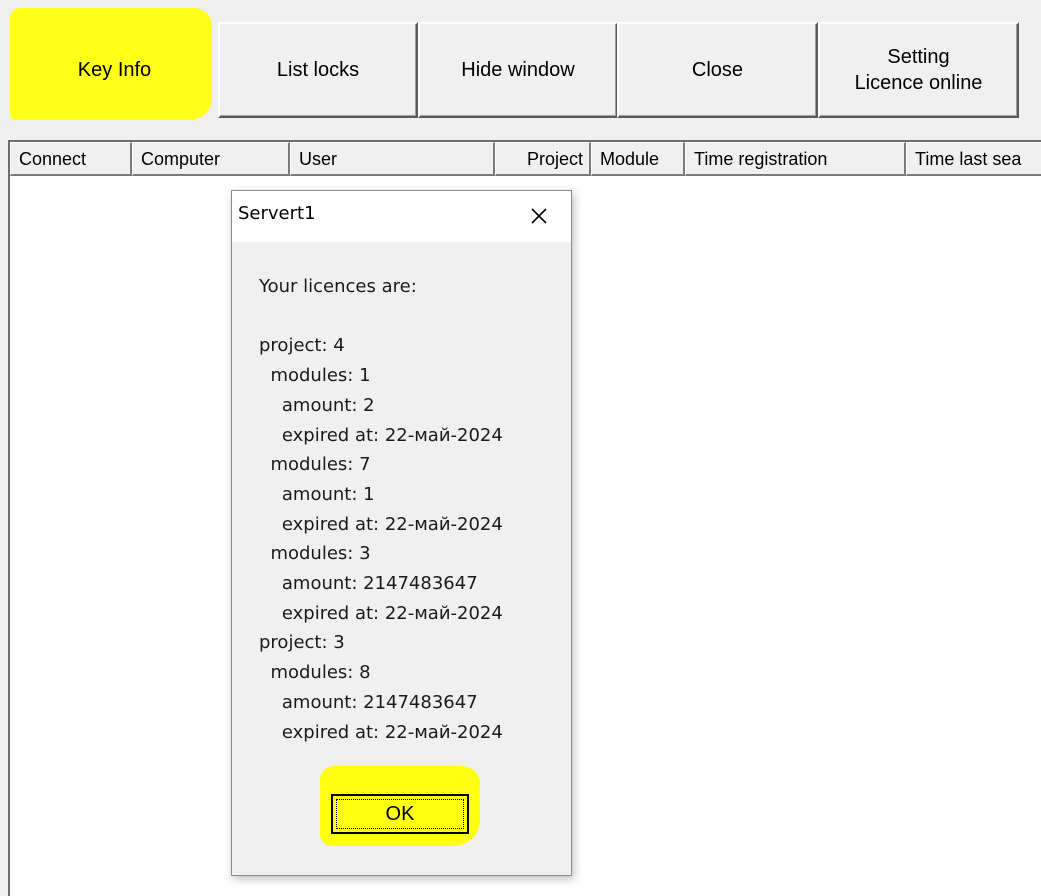  Describe the element at coordinates (315, 673) in the screenshot. I see `licence-line: modules: 8` at that location.